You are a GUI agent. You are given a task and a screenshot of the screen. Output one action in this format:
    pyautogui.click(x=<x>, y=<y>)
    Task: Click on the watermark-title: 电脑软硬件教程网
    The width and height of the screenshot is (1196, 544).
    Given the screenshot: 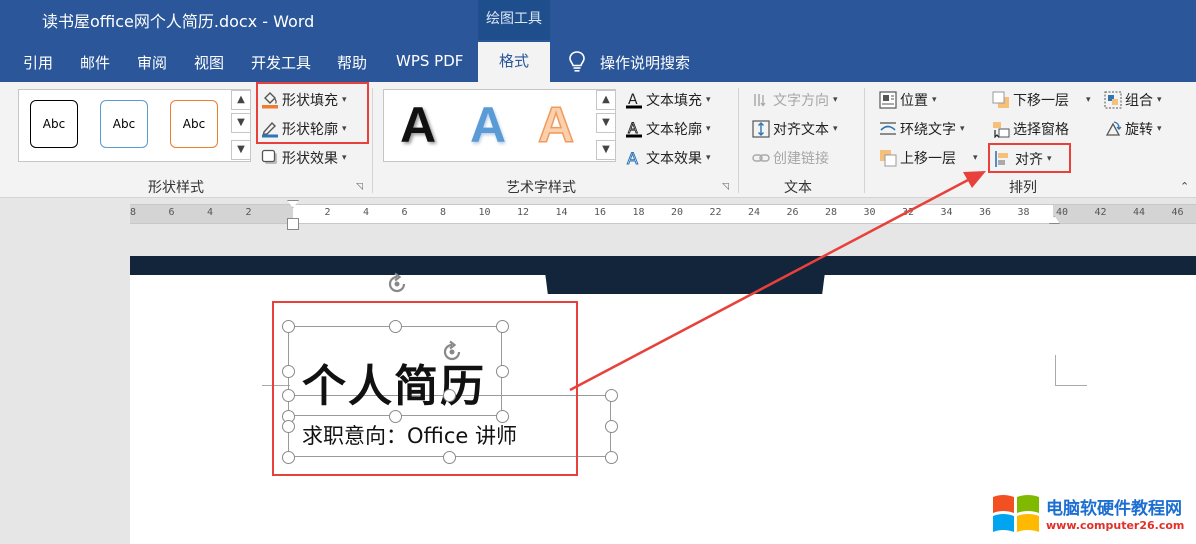 What is the action you would take?
    pyautogui.click(x=1114, y=509)
    